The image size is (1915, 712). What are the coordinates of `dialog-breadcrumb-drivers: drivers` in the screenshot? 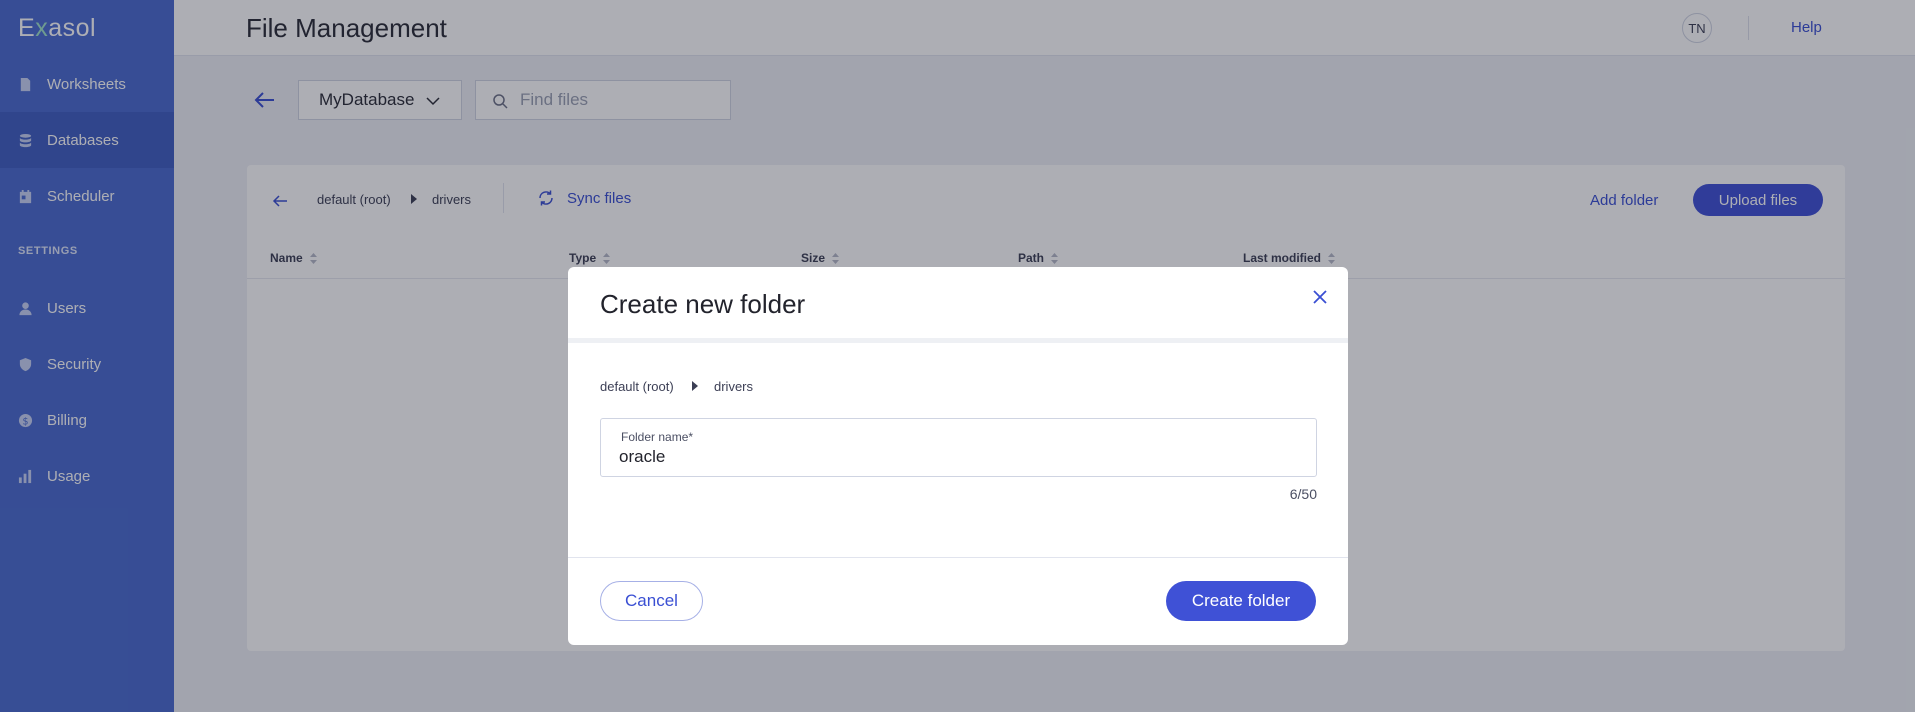 It's located at (734, 386).